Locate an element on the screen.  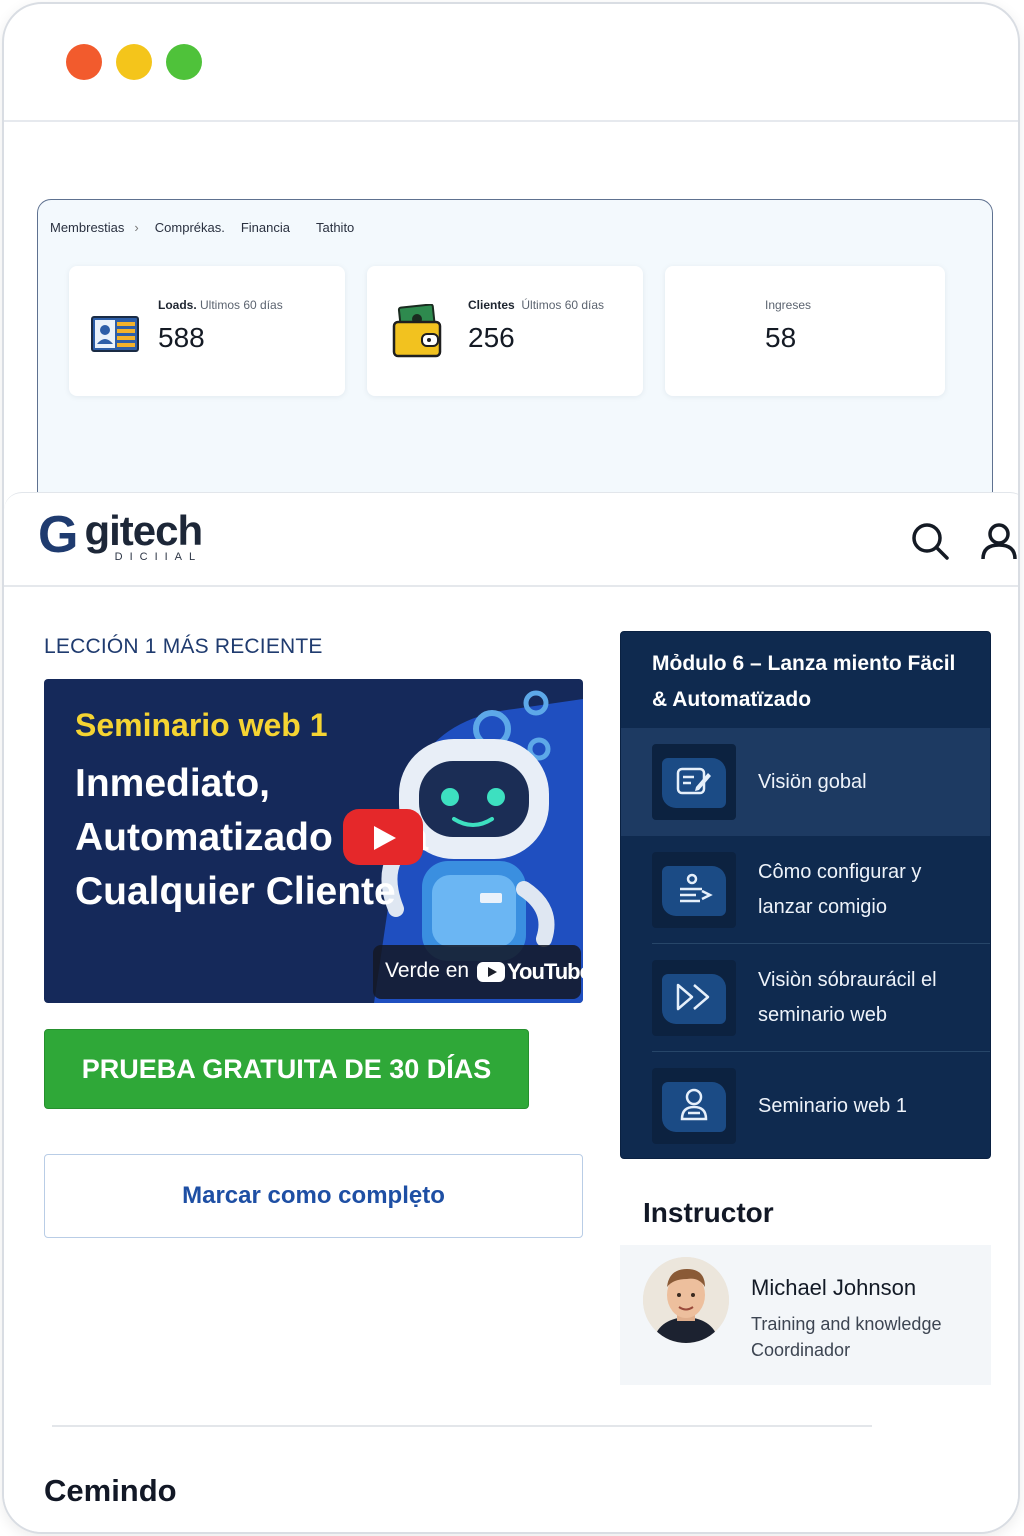
window-titlebar is located at coordinates (511, 63).